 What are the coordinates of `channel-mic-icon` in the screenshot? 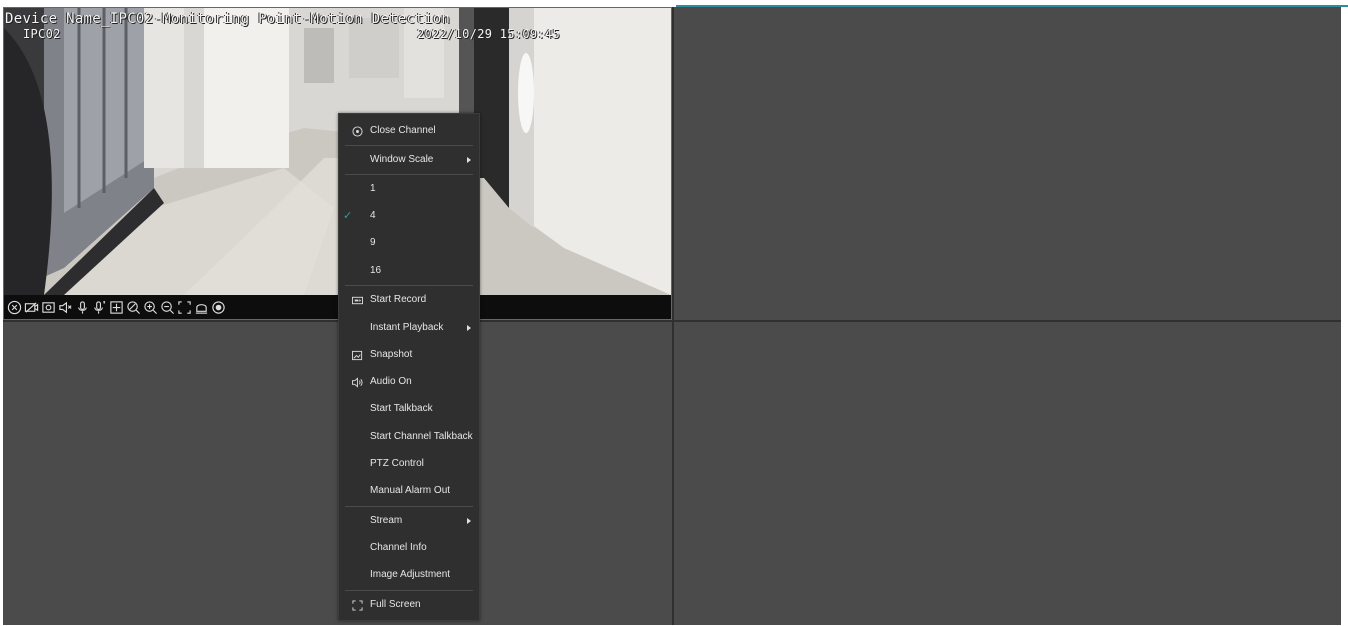 It's located at (99, 307).